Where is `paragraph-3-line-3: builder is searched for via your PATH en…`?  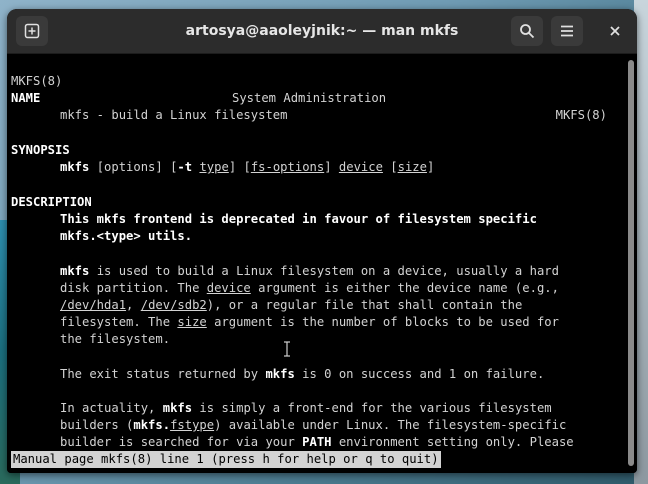
paragraph-3-line-3: builder is searched for via your PATH en… is located at coordinates (317, 442).